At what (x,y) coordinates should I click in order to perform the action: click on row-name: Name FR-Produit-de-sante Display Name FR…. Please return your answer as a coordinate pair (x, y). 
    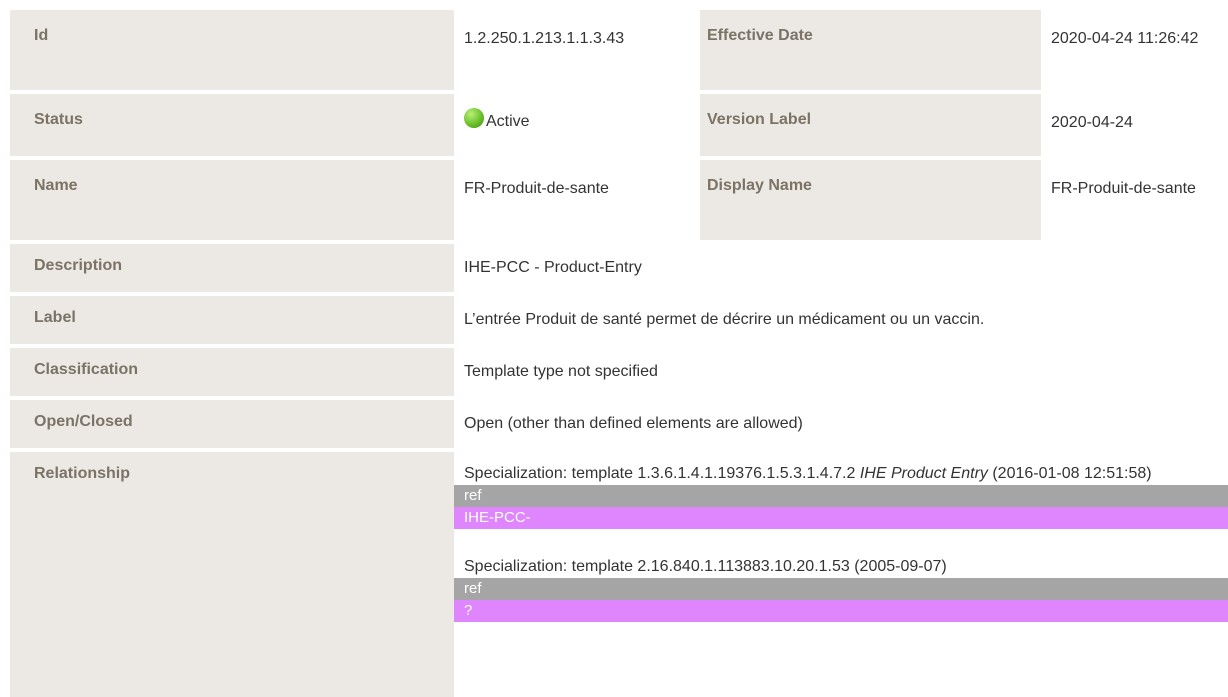
    Looking at the image, I should click on (619, 200).